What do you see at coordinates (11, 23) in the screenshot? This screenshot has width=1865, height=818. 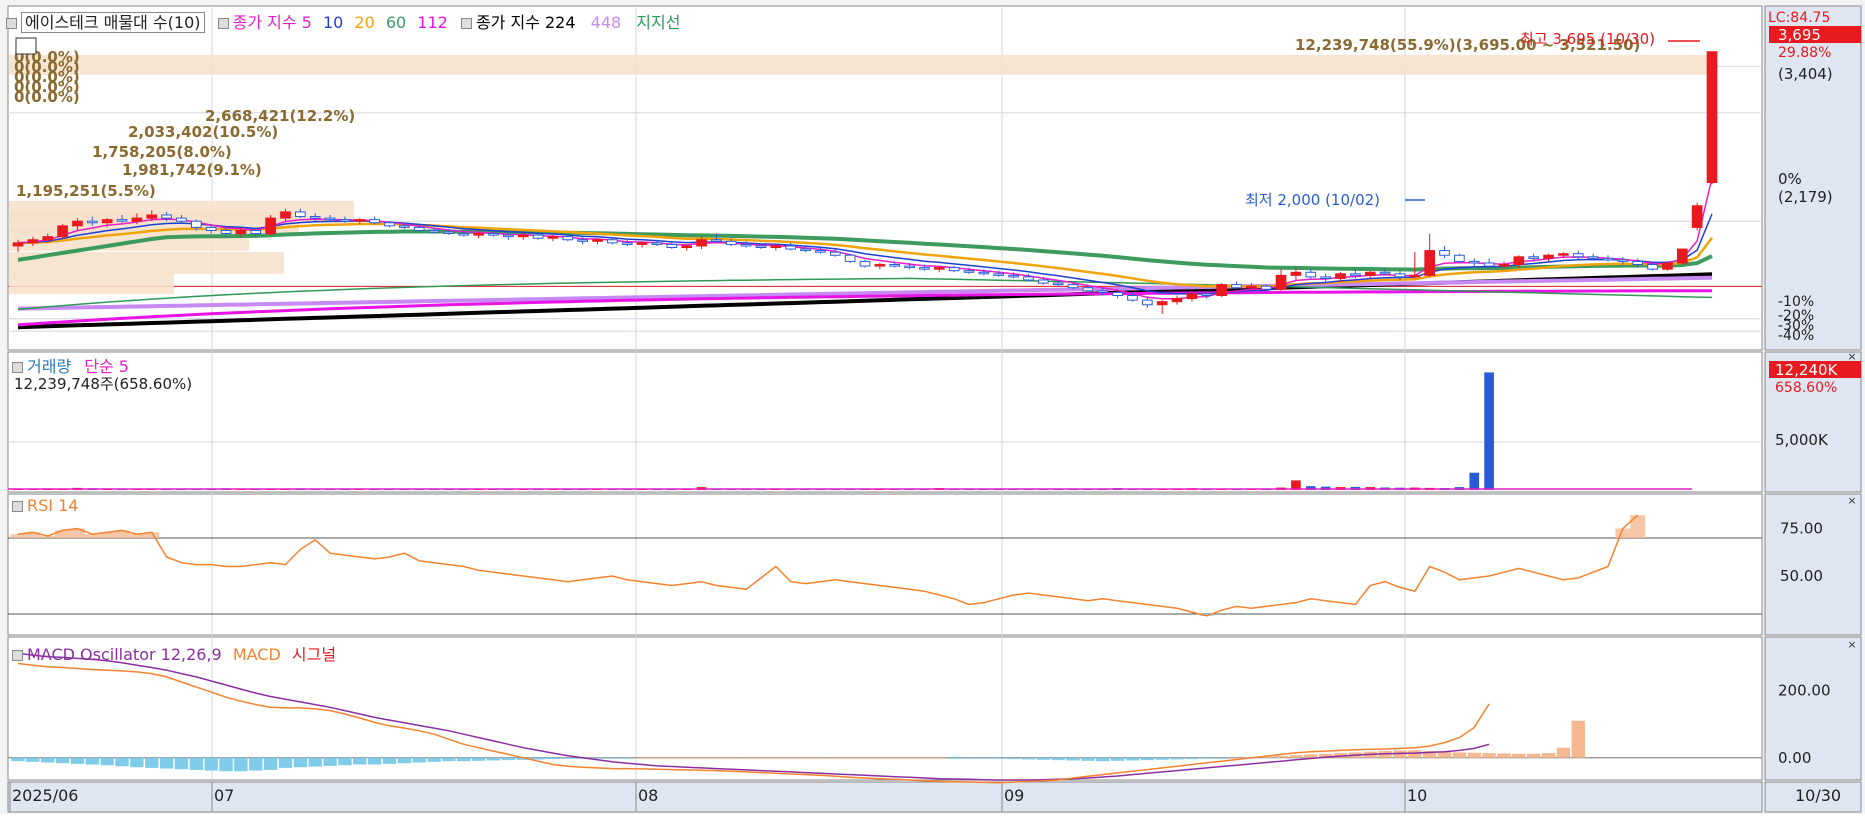 I see `legend-toggle-icon` at bounding box center [11, 23].